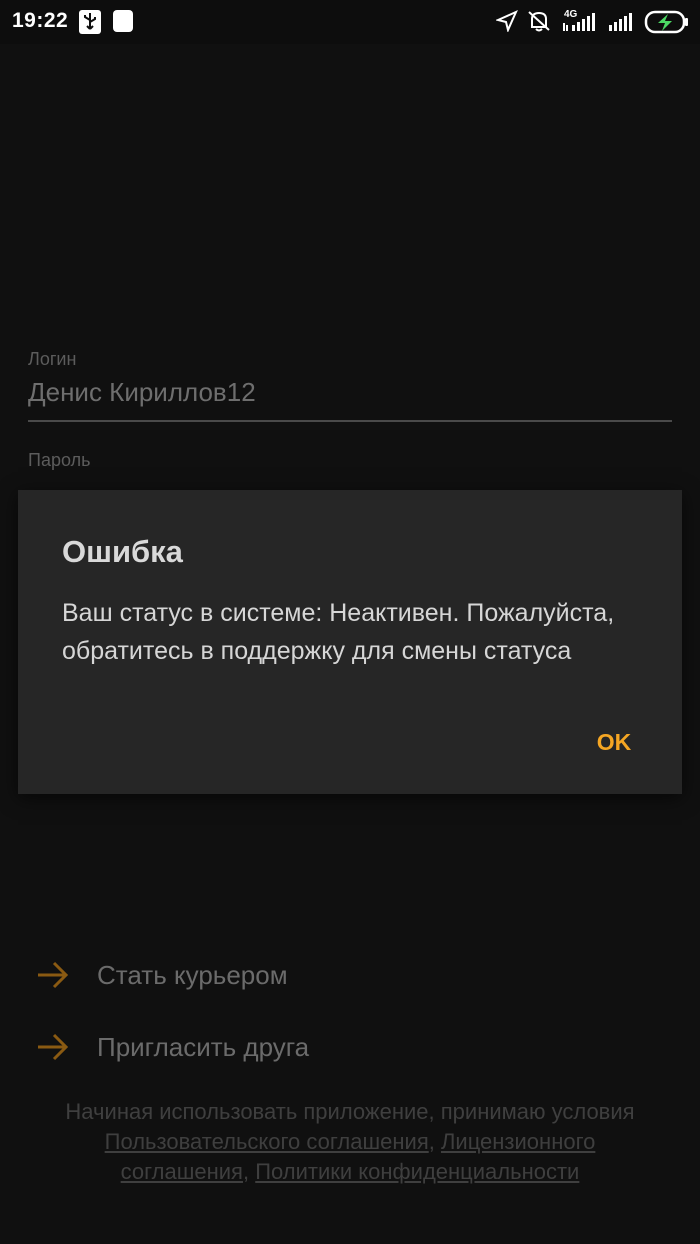  What do you see at coordinates (123, 23) in the screenshot?
I see `notification-square-icon` at bounding box center [123, 23].